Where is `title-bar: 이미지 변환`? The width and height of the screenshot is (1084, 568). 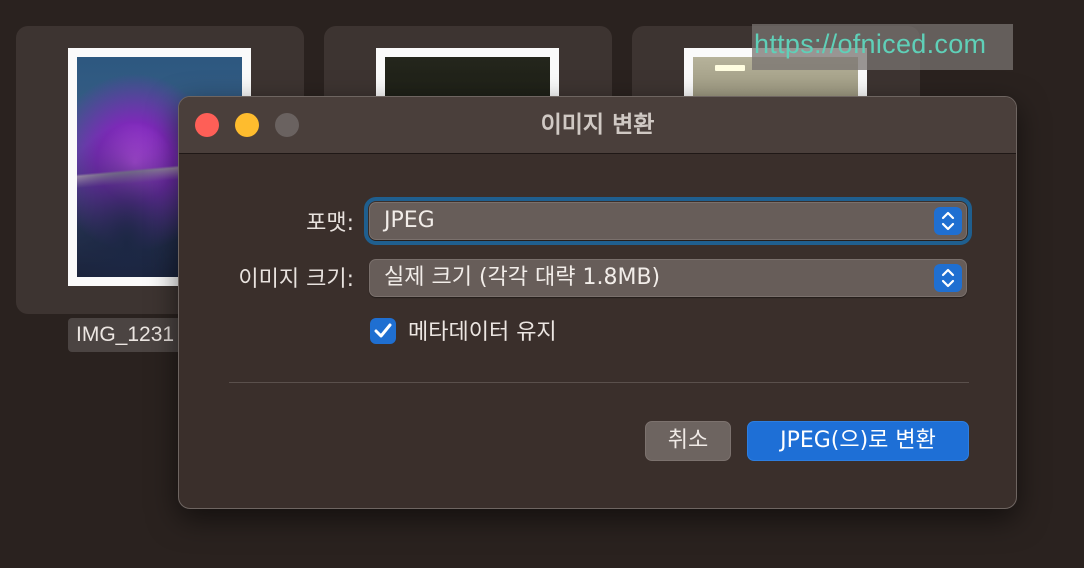
title-bar: 이미지 변환 is located at coordinates (597, 125).